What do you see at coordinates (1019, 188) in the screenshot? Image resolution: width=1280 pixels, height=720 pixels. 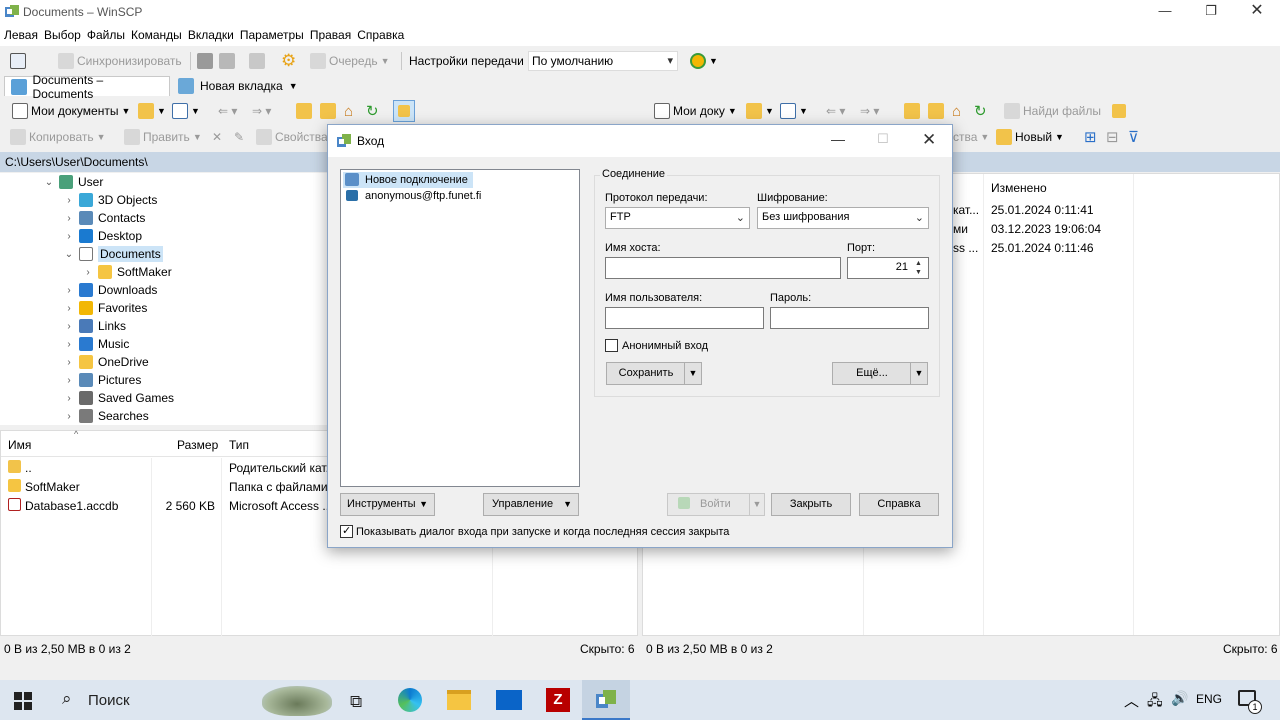 I see `col-modified: Изменено` at bounding box center [1019, 188].